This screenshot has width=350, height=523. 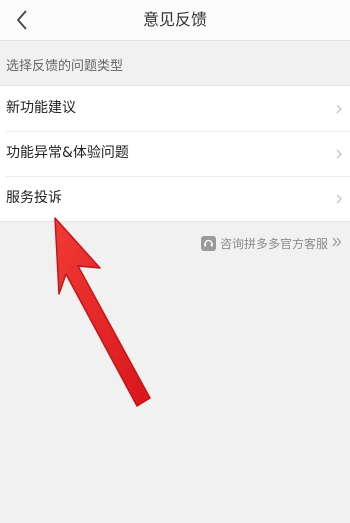 What do you see at coordinates (41, 108) in the screenshot?
I see `feedback-type-label: 新功能建议` at bounding box center [41, 108].